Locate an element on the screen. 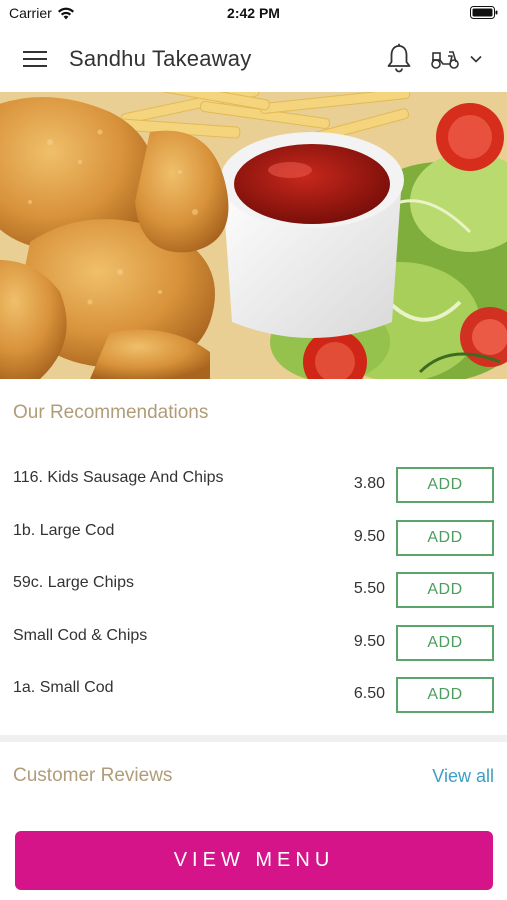  recommendations-title: Our Recommendations is located at coordinates (111, 412).